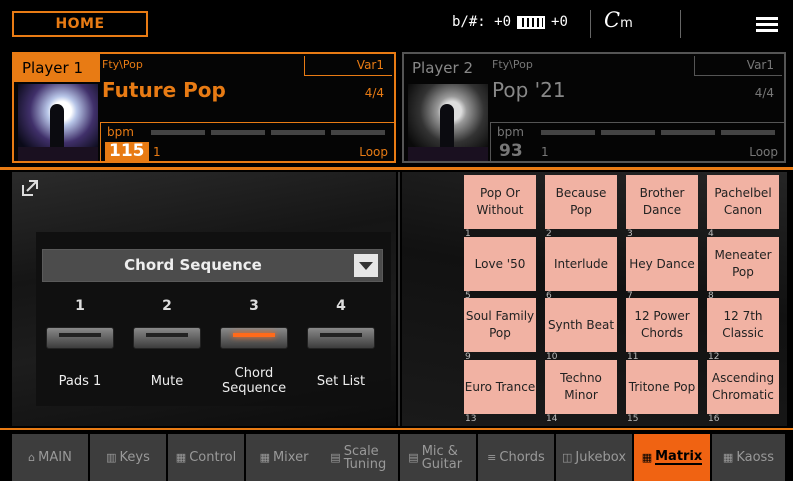 The width and height of the screenshot is (793, 481). What do you see at coordinates (30, 188) in the screenshot?
I see `expand-icon` at bounding box center [30, 188].